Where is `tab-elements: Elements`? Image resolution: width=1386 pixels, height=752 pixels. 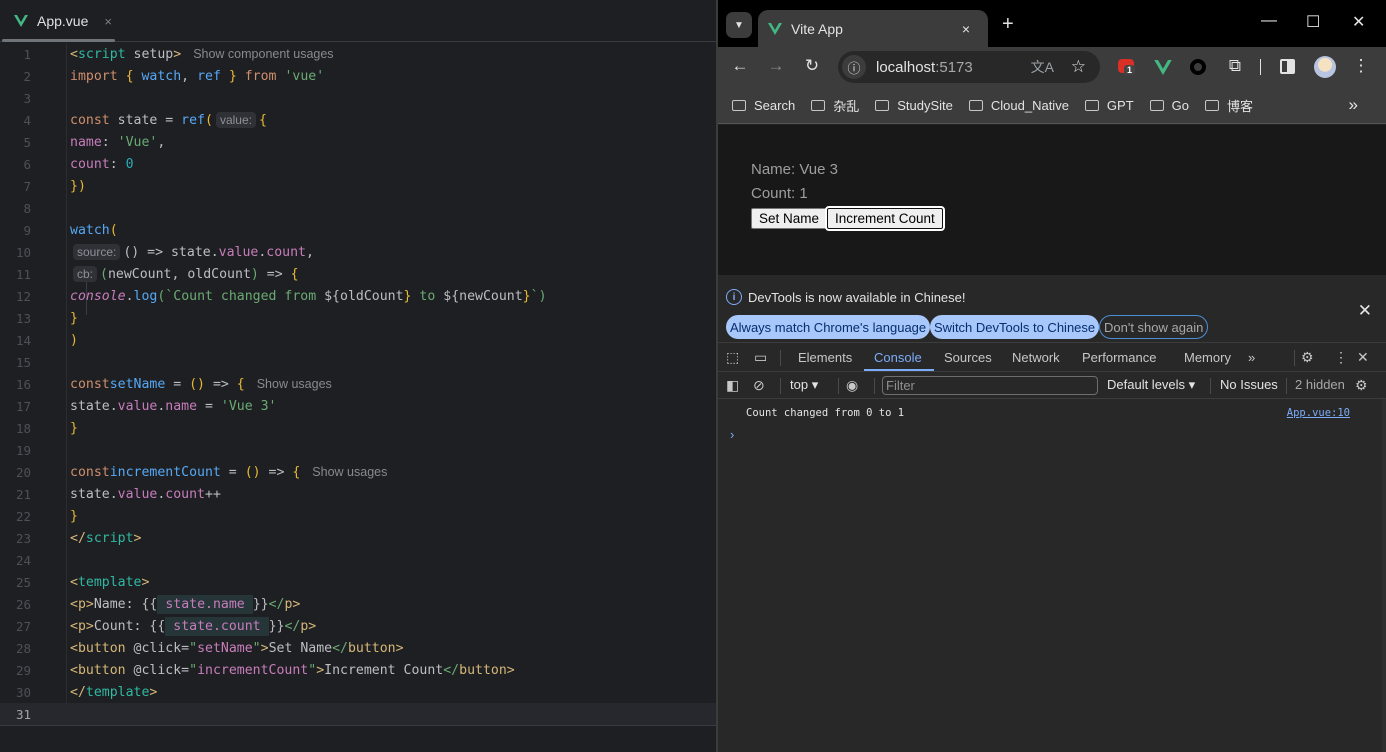 tab-elements: Elements is located at coordinates (825, 357).